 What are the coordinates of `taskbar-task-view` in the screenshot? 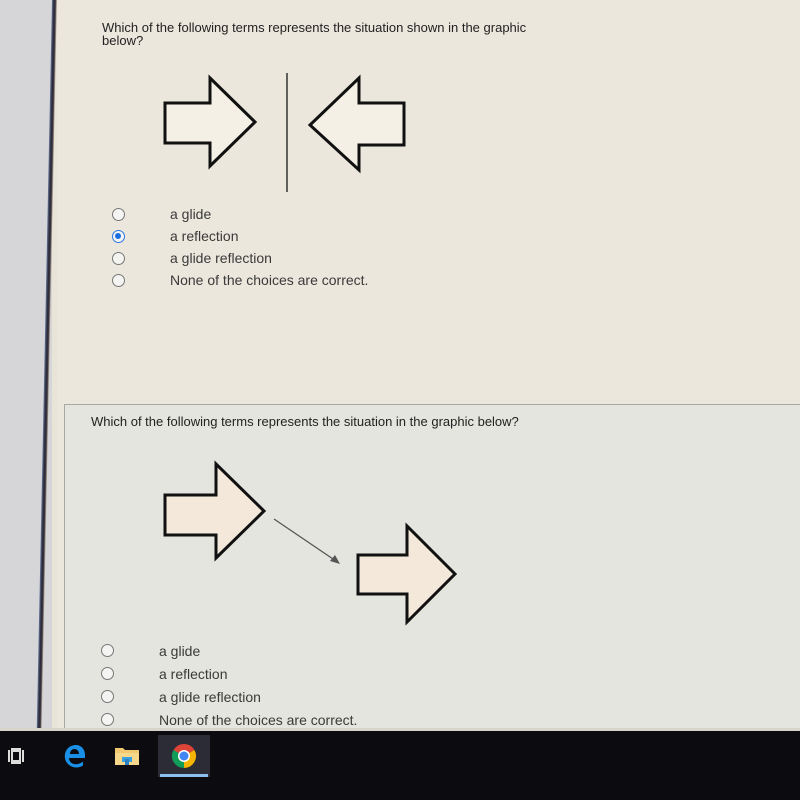 It's located at (16, 756).